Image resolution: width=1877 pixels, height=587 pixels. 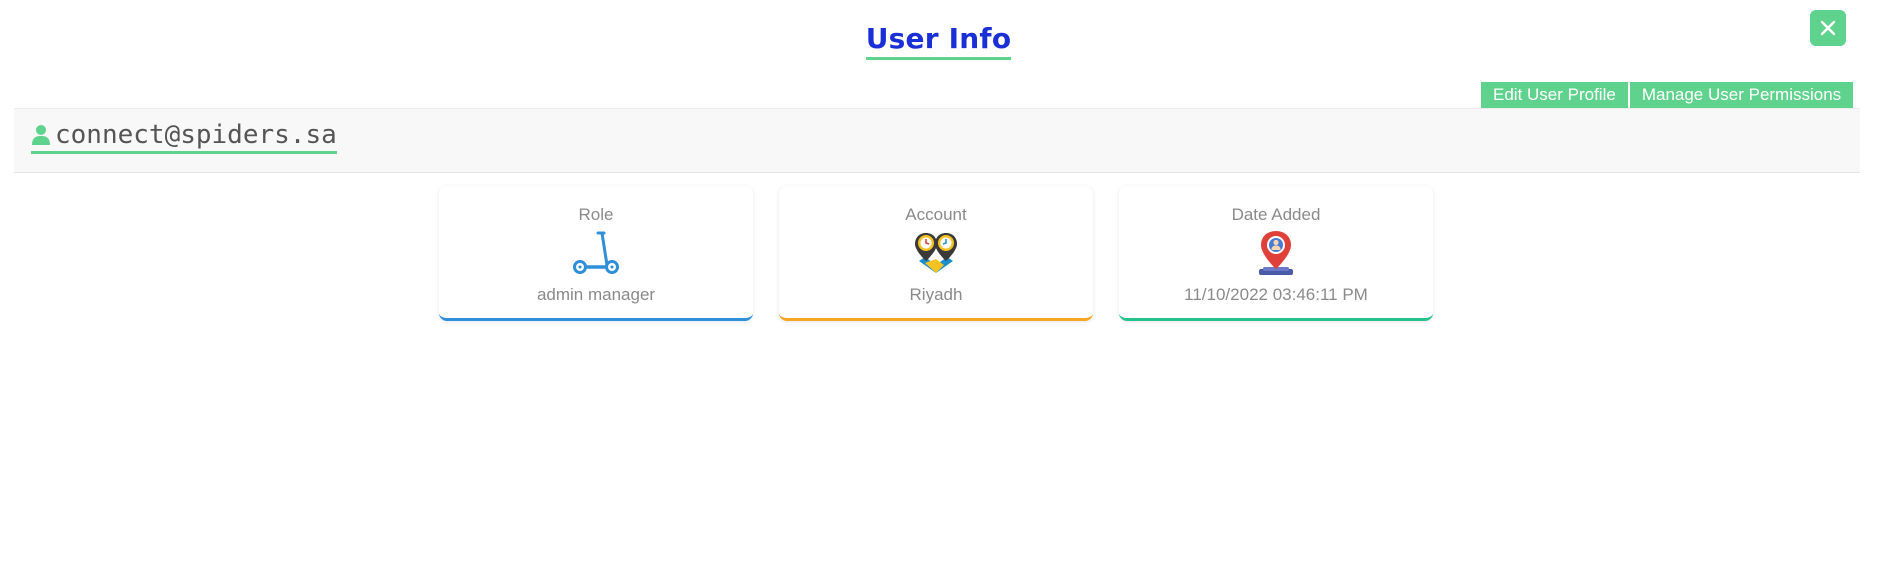 I want to click on date-added-value: 11/10/2022 03:46:11 PM, so click(x=1276, y=294).